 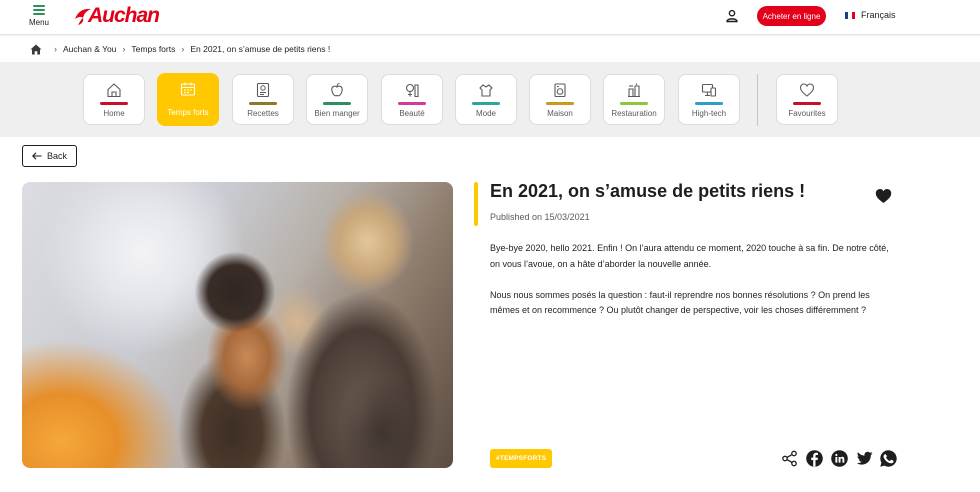 I want to click on buy-online-button: Acheter en ligne, so click(x=791, y=16).